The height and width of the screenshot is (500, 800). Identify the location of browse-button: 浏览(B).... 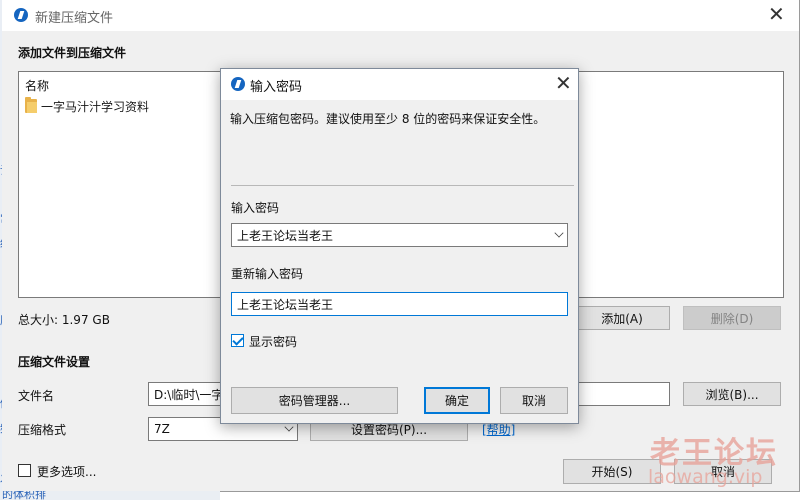
(732, 394).